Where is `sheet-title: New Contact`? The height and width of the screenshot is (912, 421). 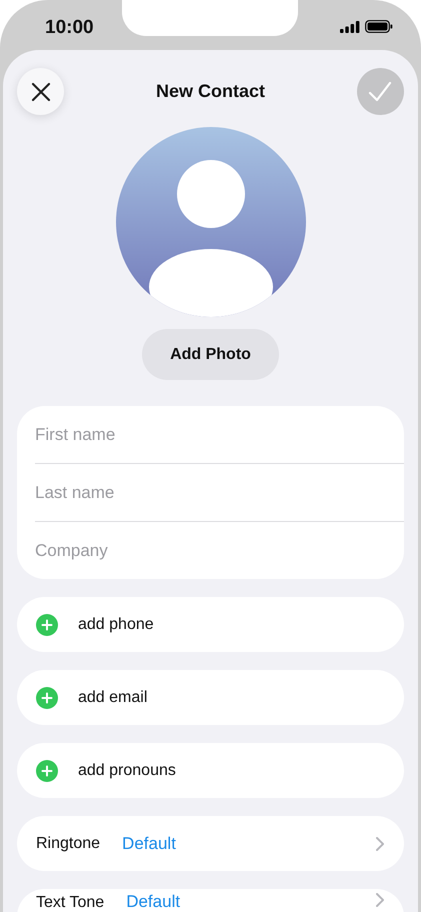 sheet-title: New Contact is located at coordinates (210, 91).